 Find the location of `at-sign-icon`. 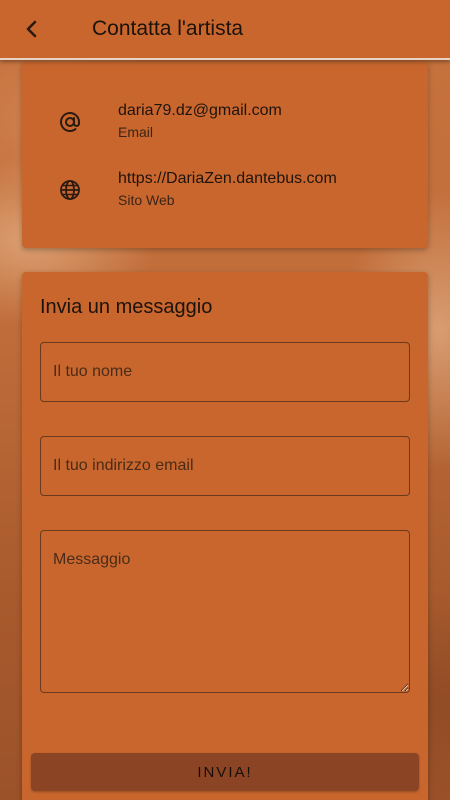

at-sign-icon is located at coordinates (70, 121).